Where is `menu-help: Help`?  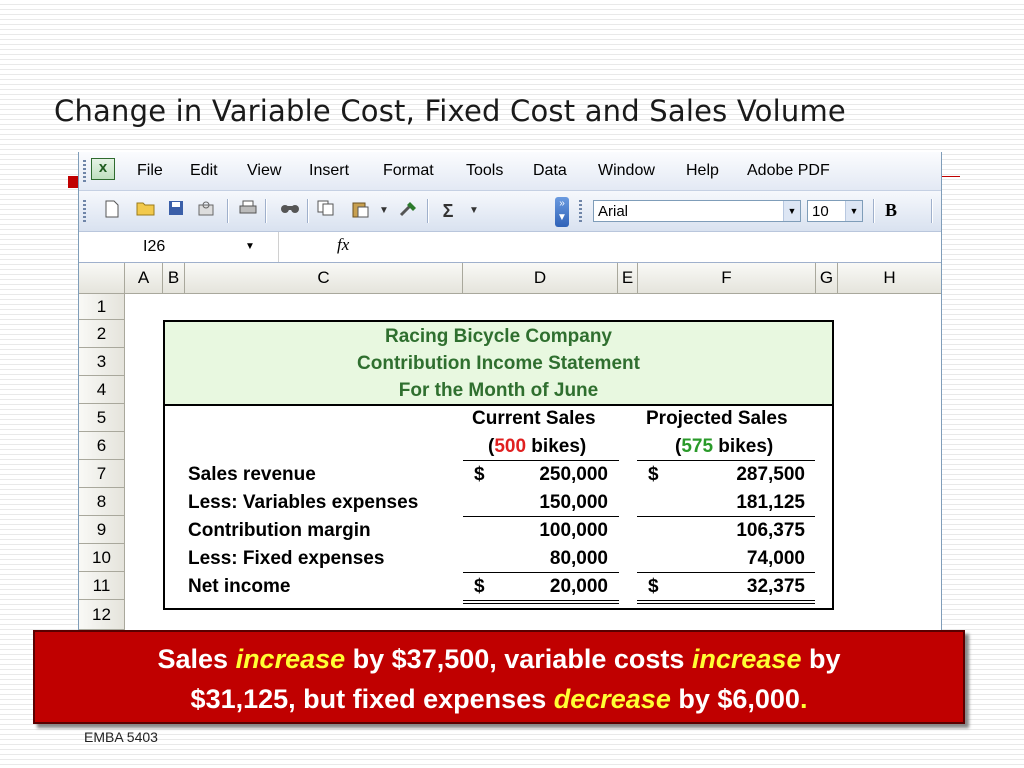 menu-help: Help is located at coordinates (702, 171).